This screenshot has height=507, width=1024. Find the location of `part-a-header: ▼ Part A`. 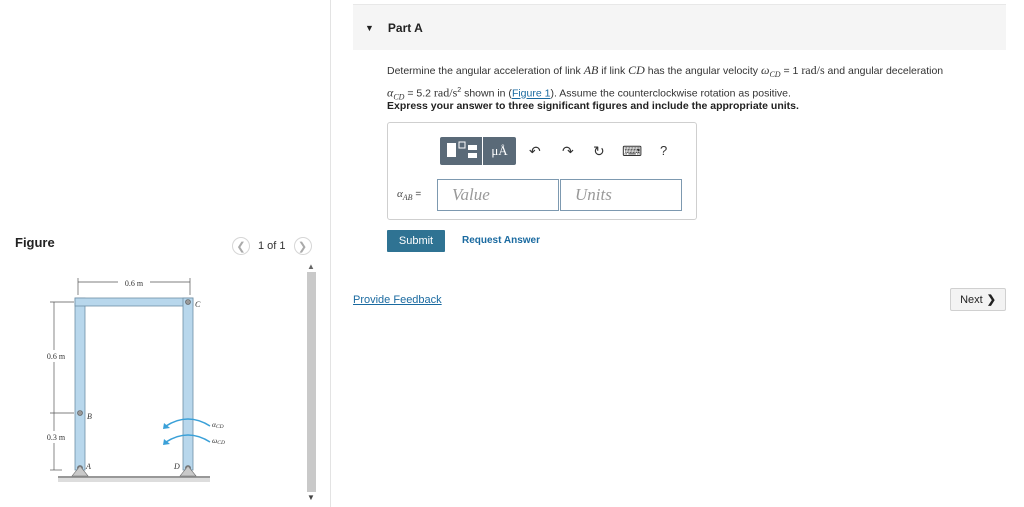

part-a-header: ▼ Part A is located at coordinates (679, 27).